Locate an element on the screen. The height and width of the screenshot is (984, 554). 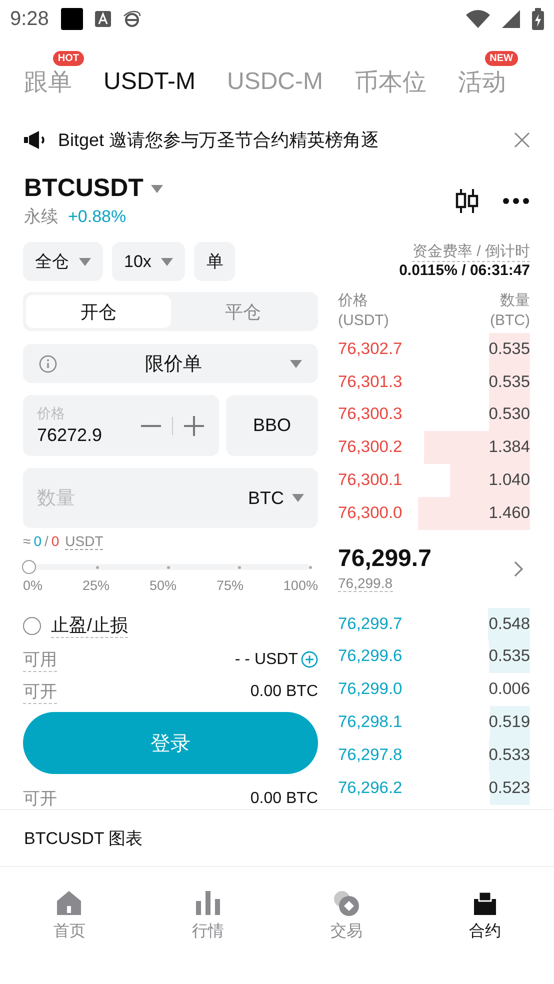
short-estimate: 0 is located at coordinates (55, 541).